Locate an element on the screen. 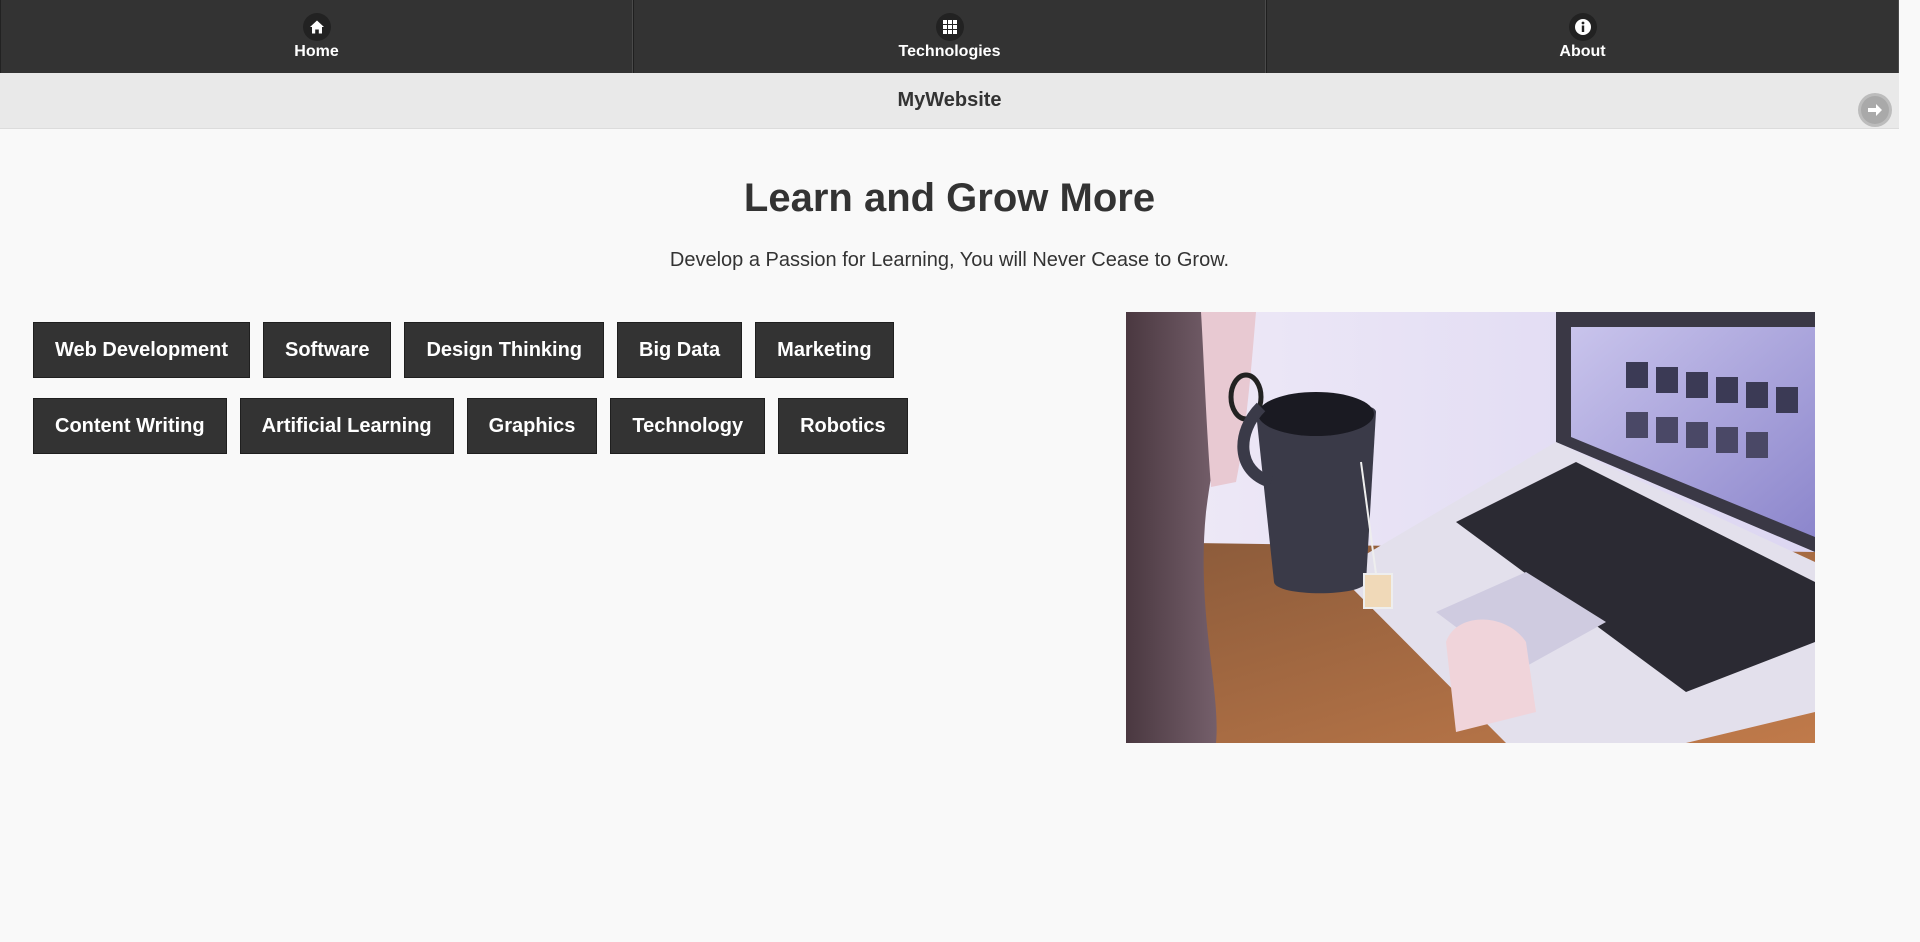 Image resolution: width=1920 pixels, height=942 pixels. site-title: MyWebsite is located at coordinates (949, 100).